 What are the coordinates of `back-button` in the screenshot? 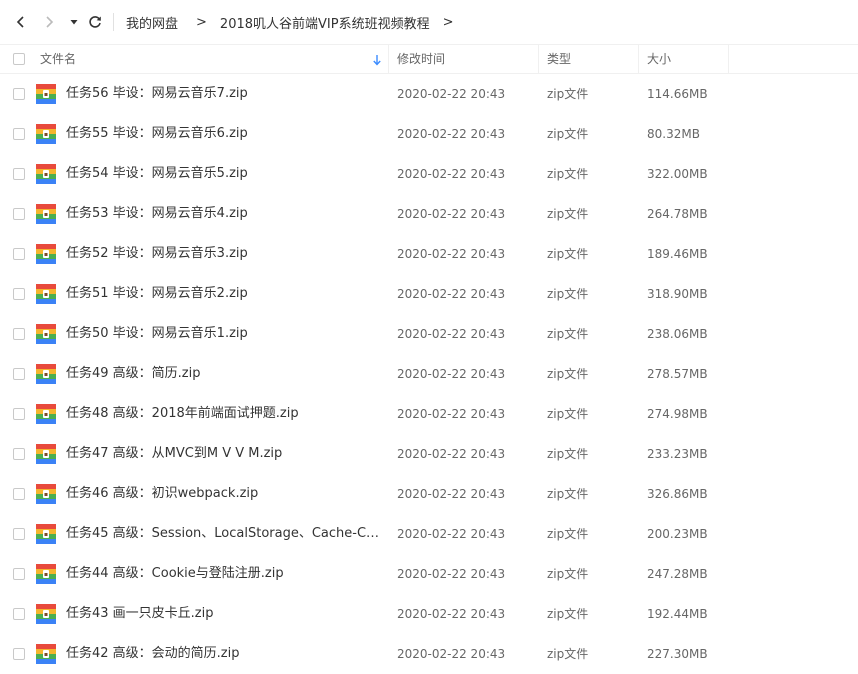 It's located at (21, 22).